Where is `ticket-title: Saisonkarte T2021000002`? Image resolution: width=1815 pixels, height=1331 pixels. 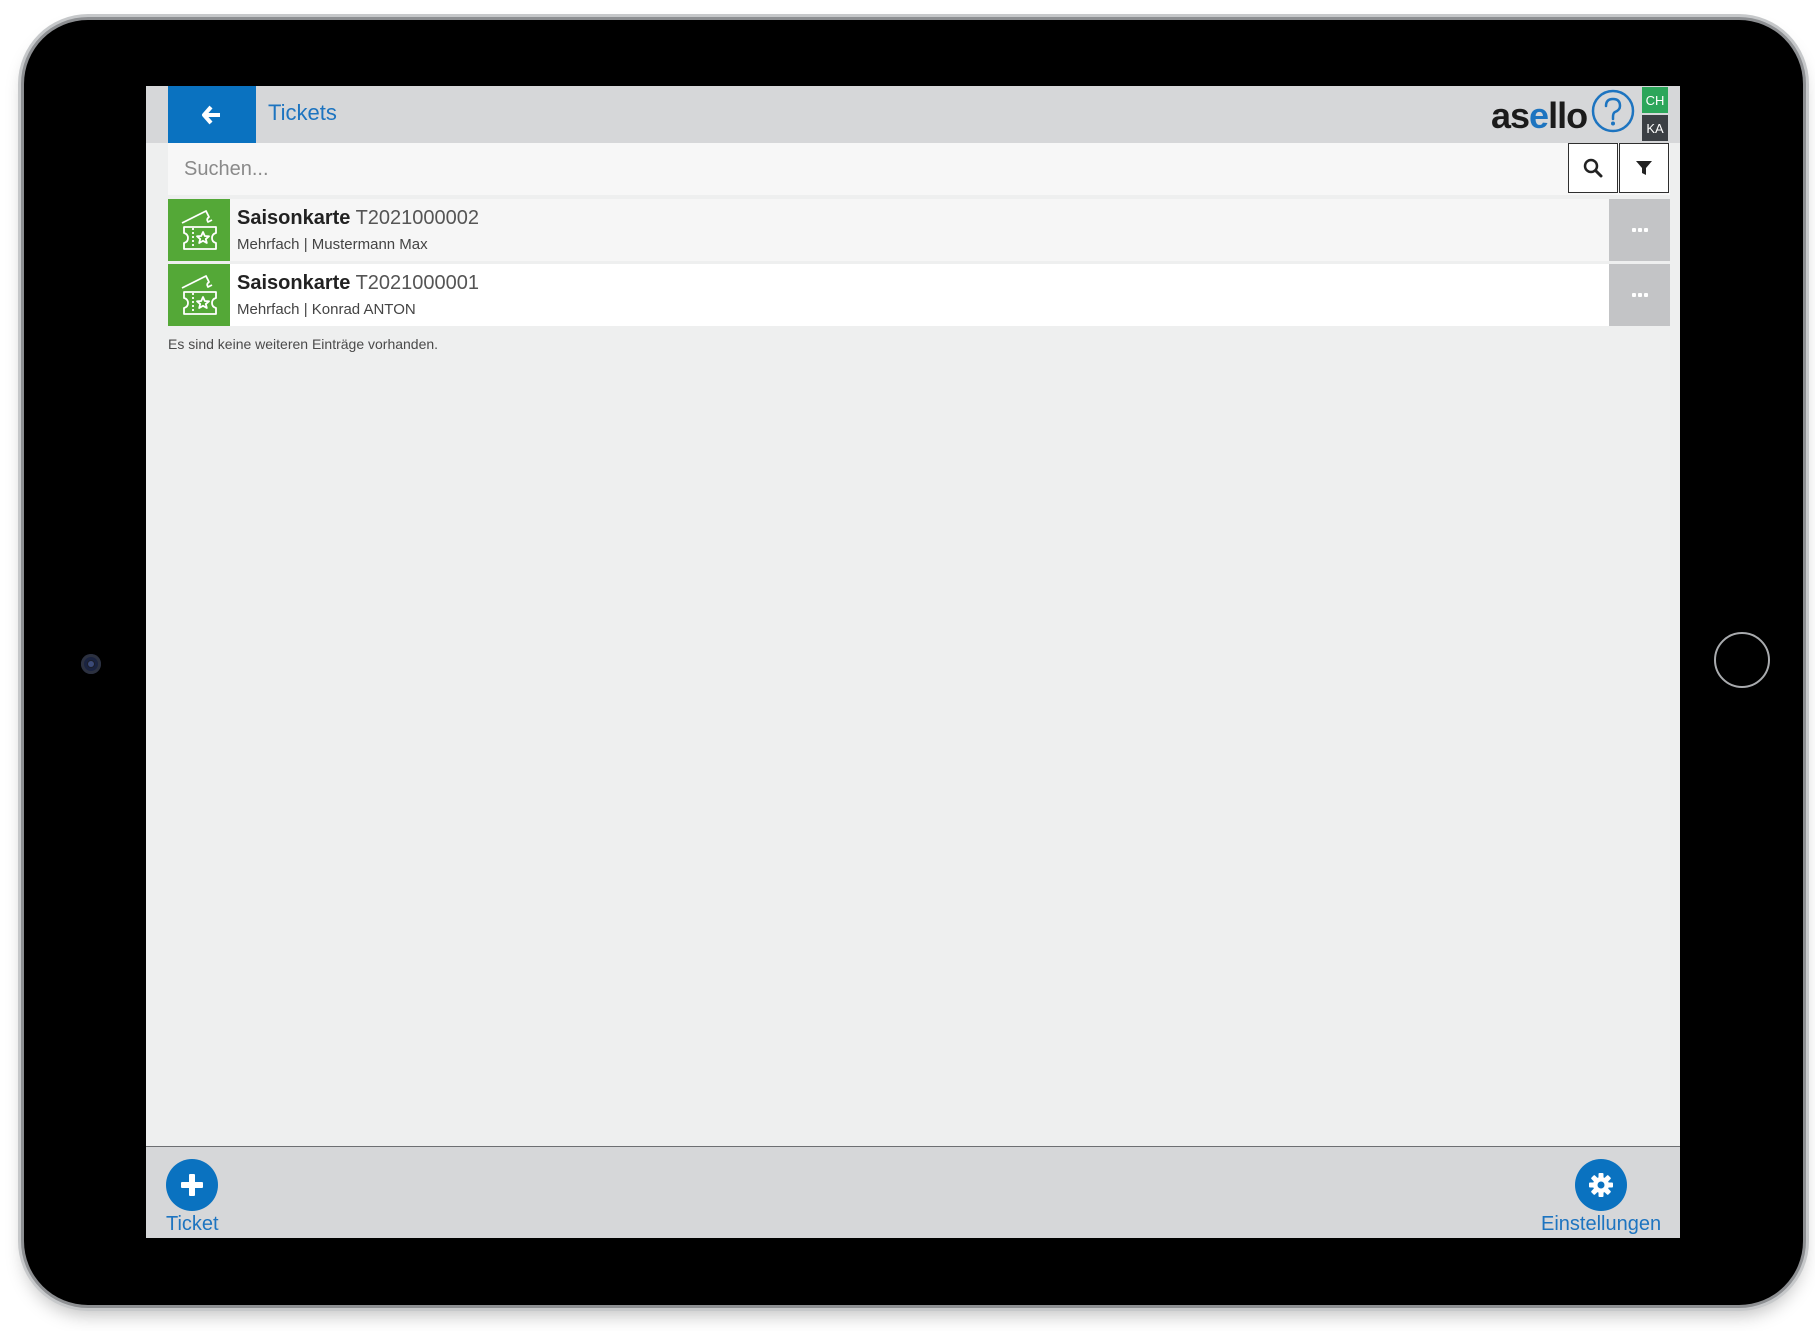
ticket-title: Saisonkarte T2021000002 is located at coordinates (358, 218).